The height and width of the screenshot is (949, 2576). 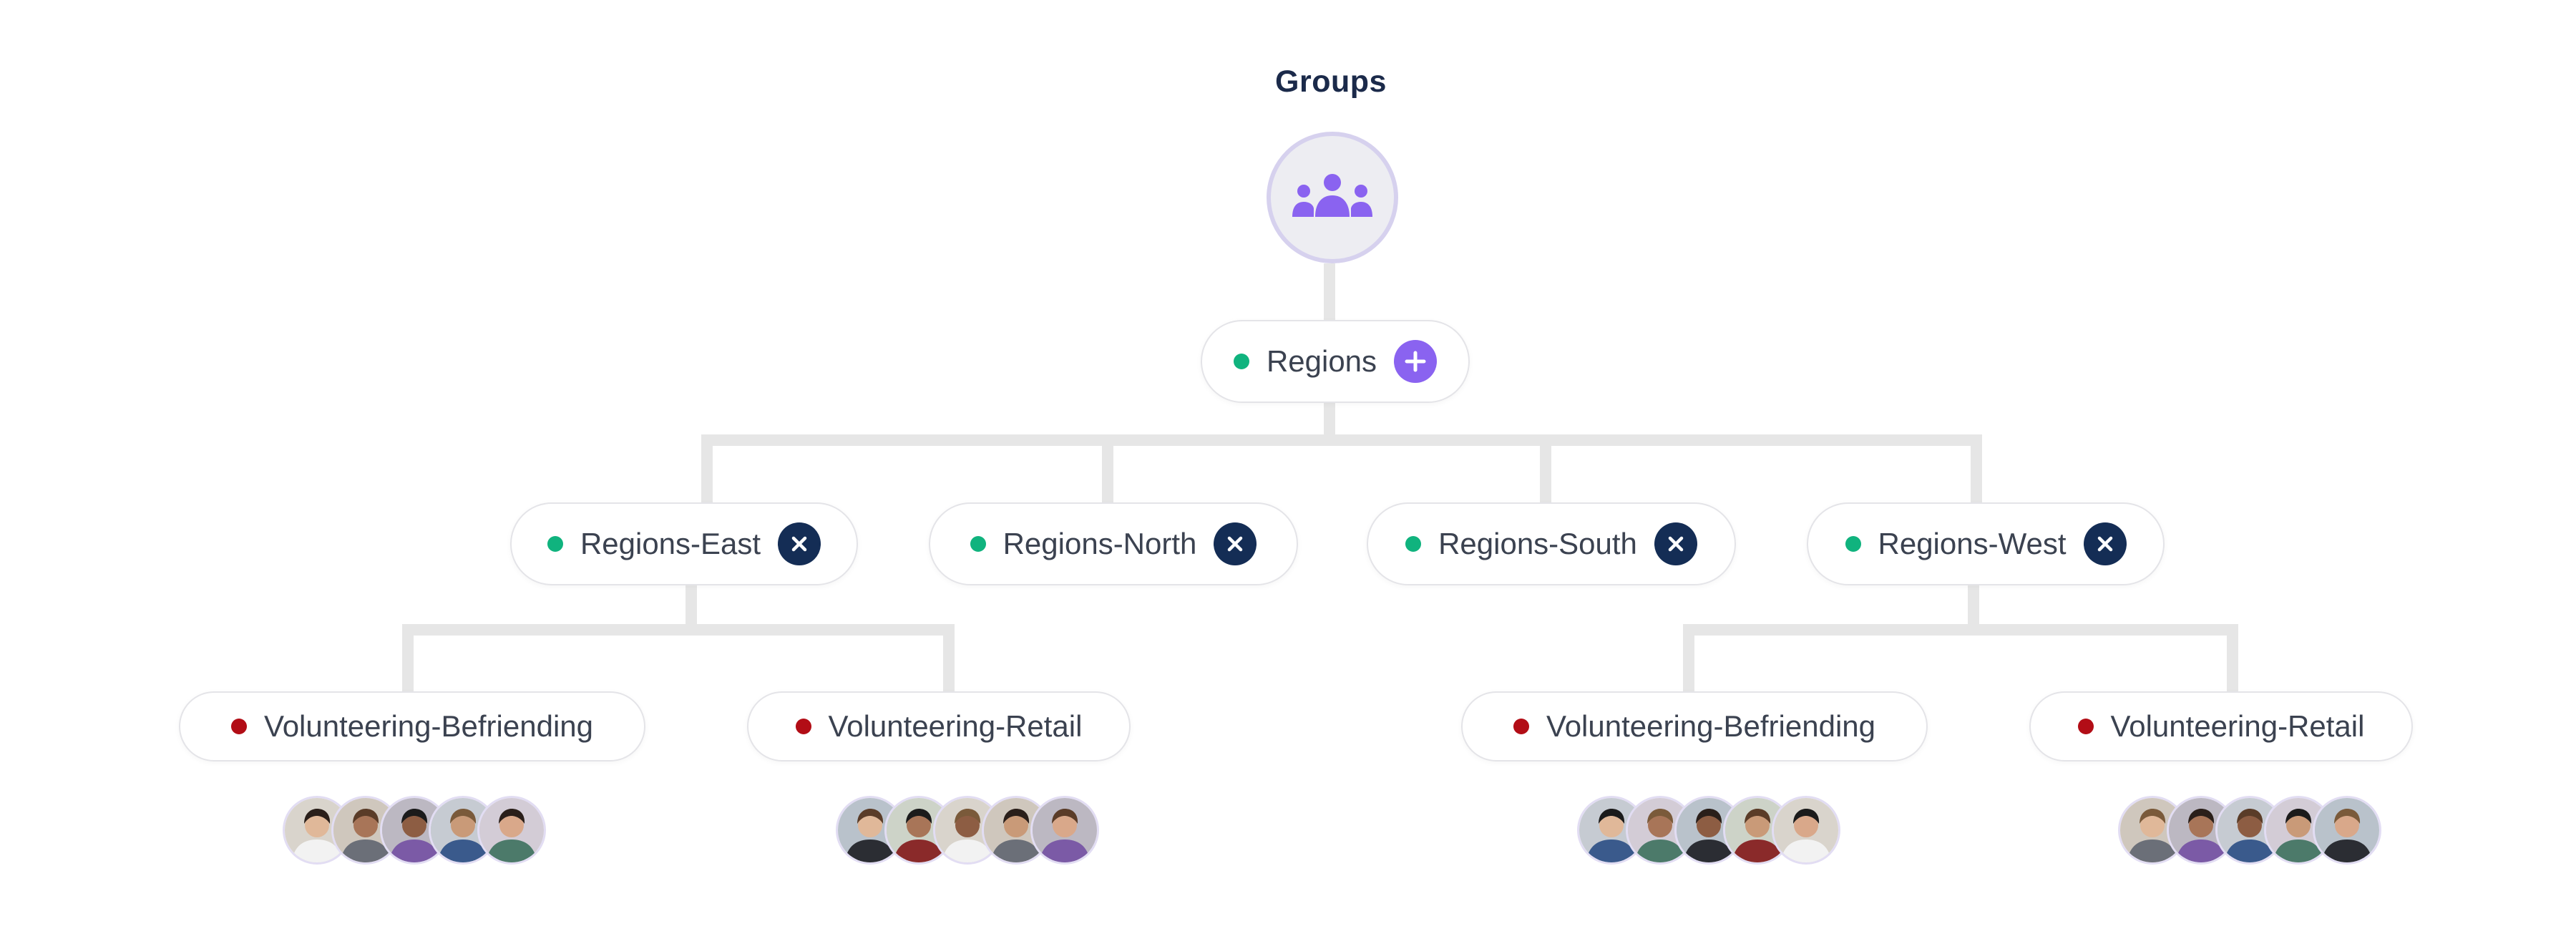 What do you see at coordinates (1107, 468) in the screenshot?
I see `connector-to-regions-north` at bounding box center [1107, 468].